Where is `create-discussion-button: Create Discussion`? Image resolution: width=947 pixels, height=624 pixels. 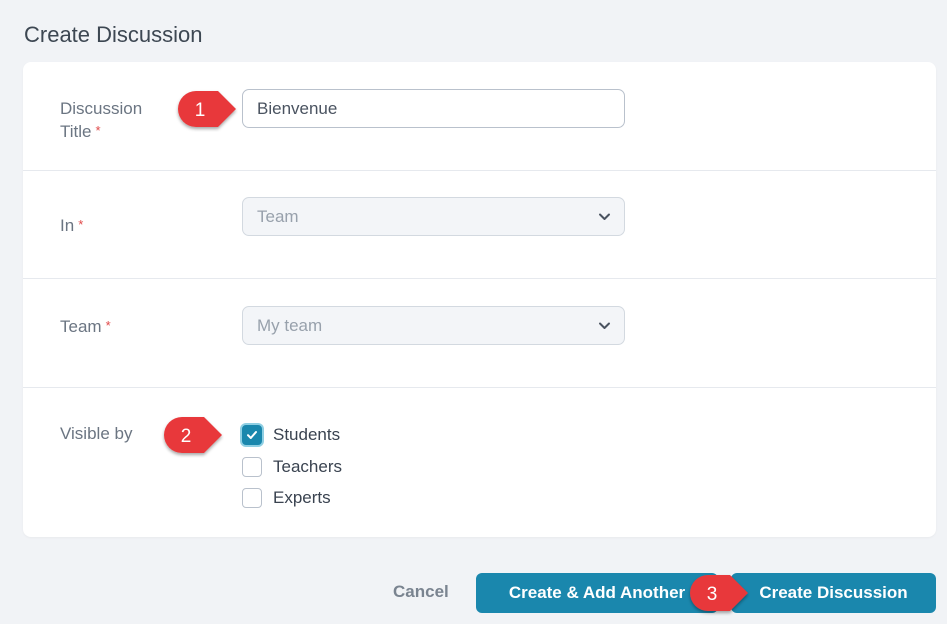
create-discussion-button: Create Discussion is located at coordinates (833, 593).